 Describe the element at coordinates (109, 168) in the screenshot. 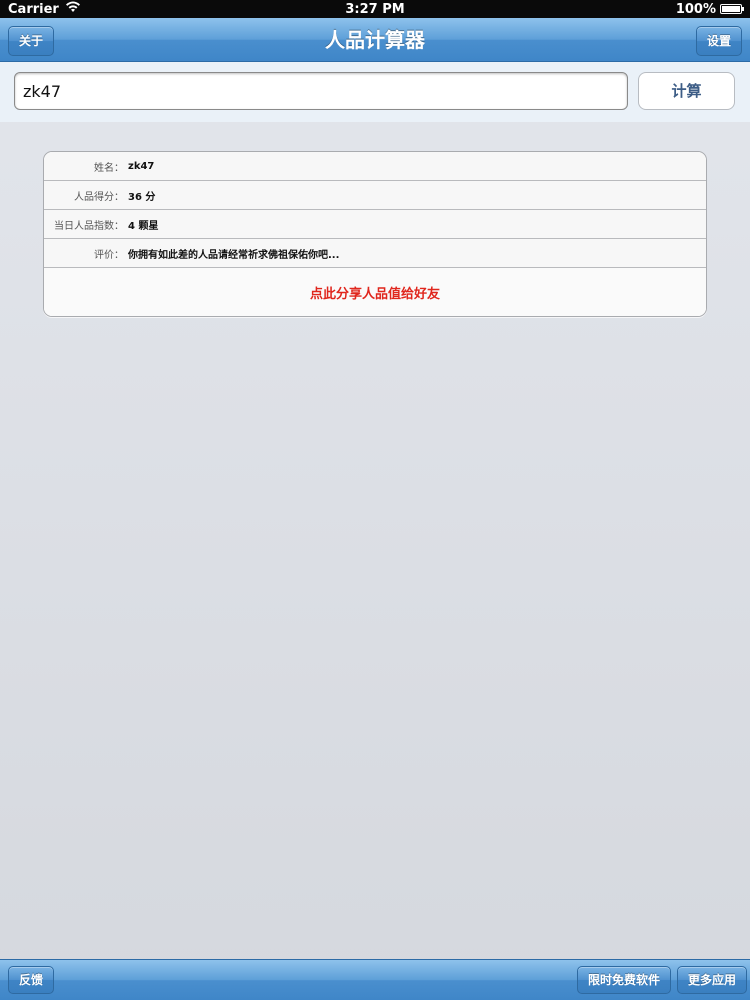

I see `row-label: 姓名：` at that location.